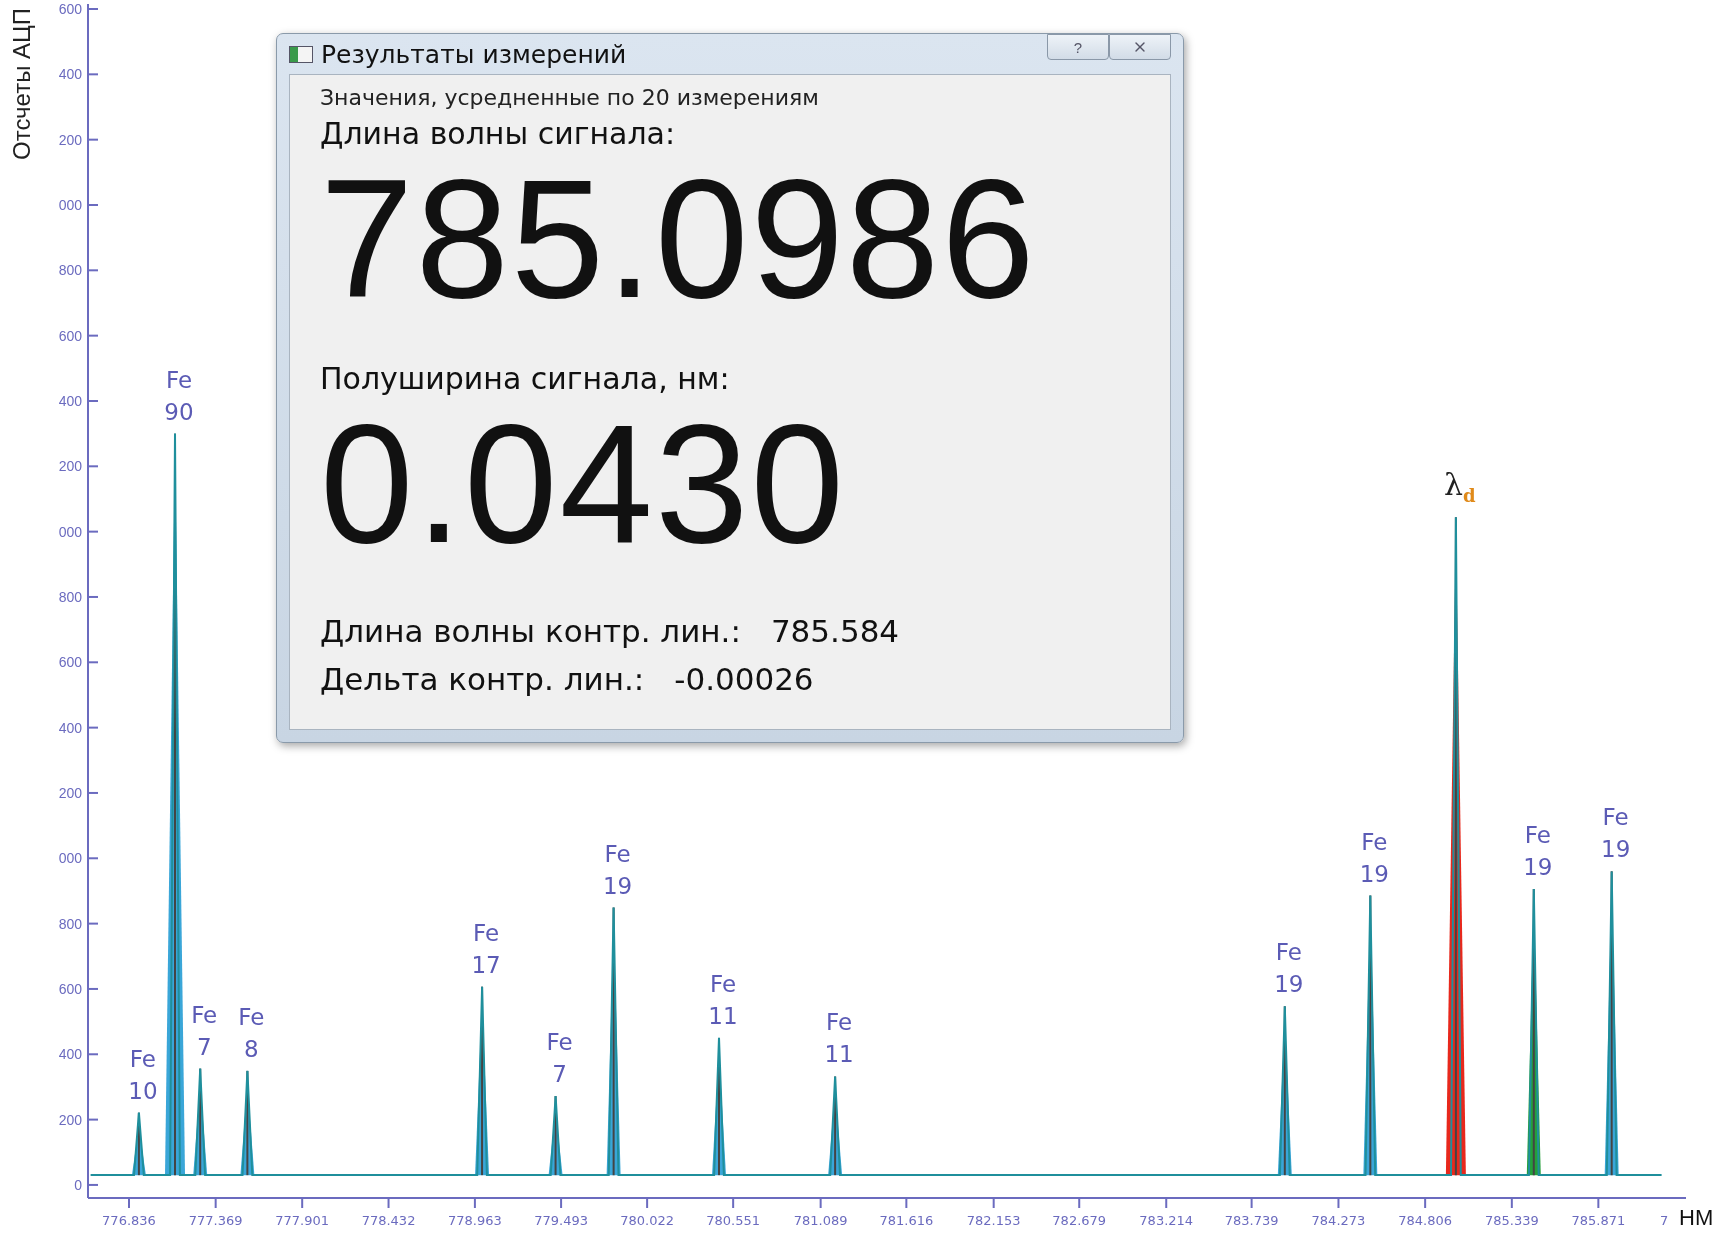 The width and height of the screenshot is (1719, 1240). I want to click on x-tick-label: 779.493, so click(561, 1220).